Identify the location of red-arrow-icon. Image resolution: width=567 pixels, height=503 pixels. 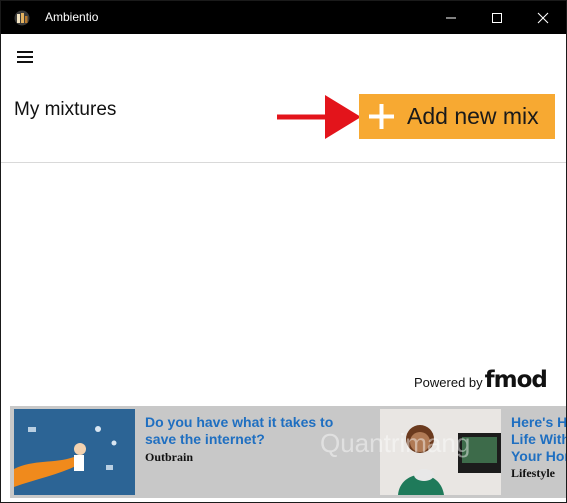
(319, 117).